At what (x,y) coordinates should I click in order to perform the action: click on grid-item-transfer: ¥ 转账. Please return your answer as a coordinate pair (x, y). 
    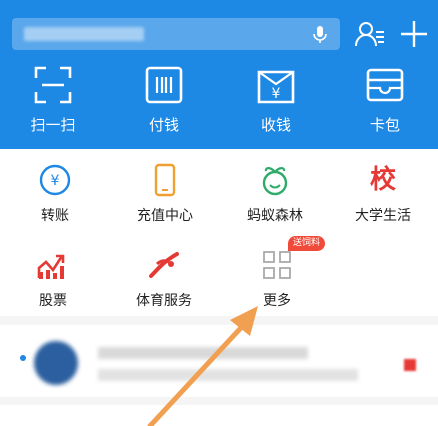
    Looking at the image, I should click on (55, 198).